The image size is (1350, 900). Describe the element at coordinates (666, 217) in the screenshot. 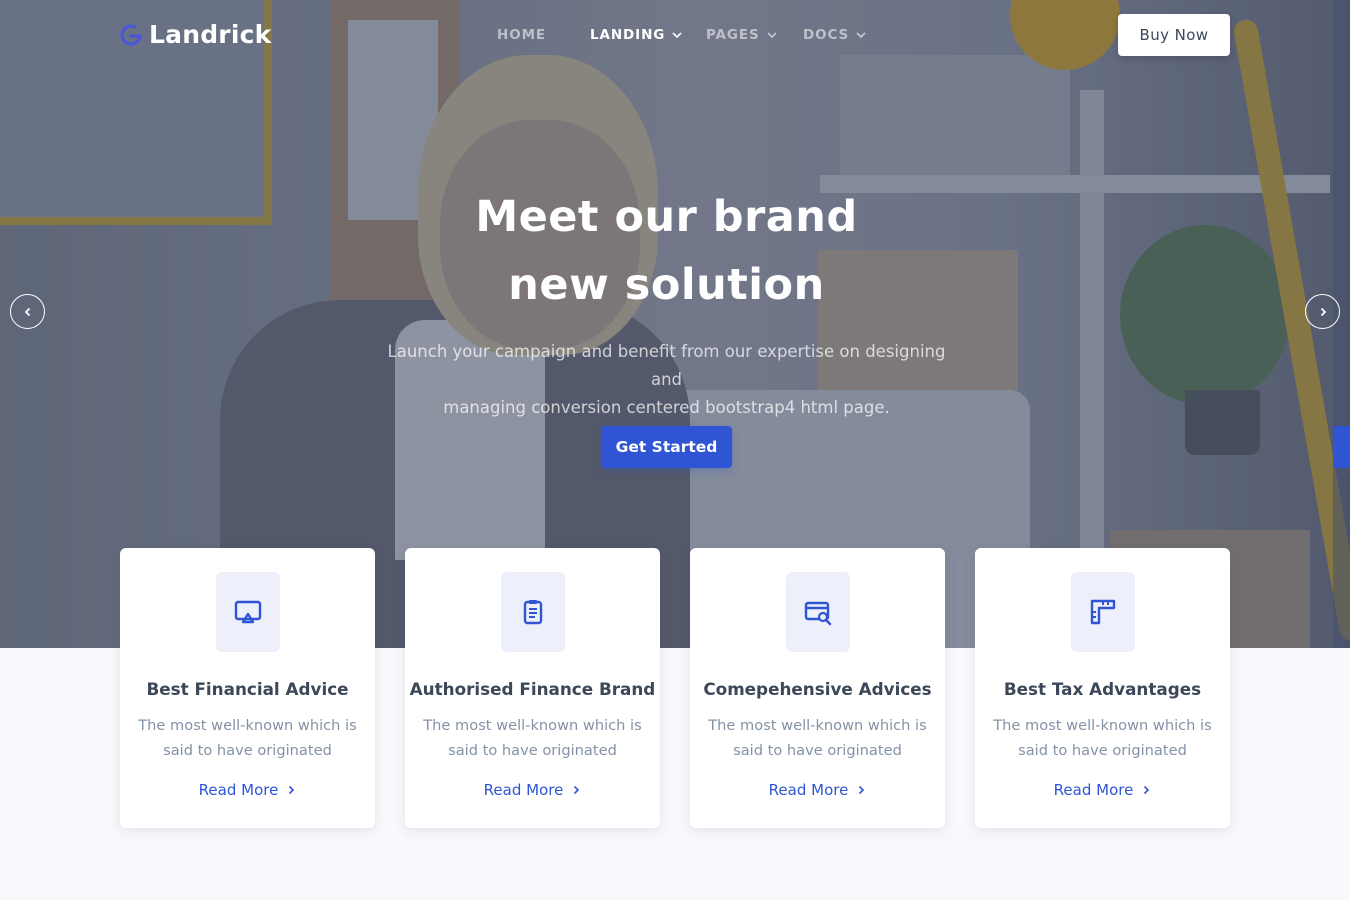

I see `hero-title-line1: Meet our brand` at that location.